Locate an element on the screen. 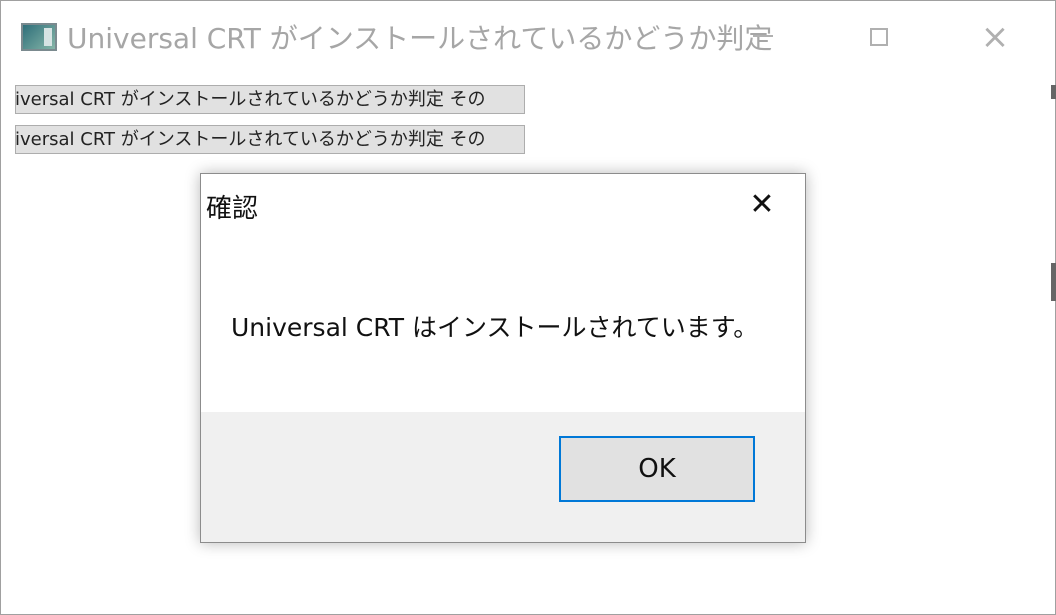  title-bar: Universal CRT がインストールされているかどうか判定 × is located at coordinates (528, 37).